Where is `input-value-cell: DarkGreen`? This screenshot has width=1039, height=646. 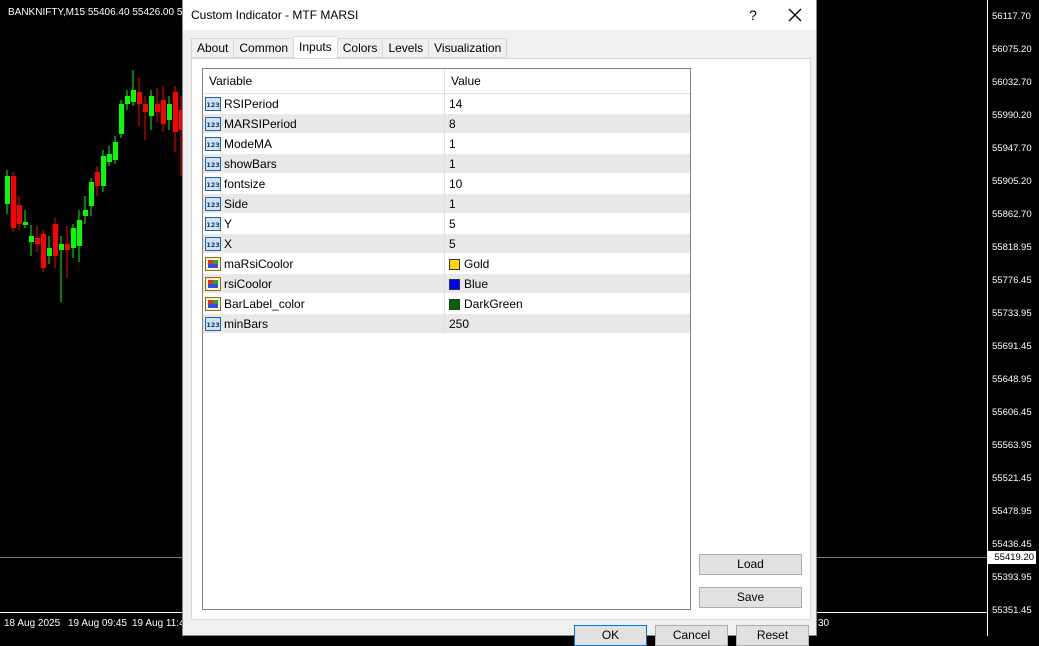 input-value-cell: DarkGreen is located at coordinates (484, 304).